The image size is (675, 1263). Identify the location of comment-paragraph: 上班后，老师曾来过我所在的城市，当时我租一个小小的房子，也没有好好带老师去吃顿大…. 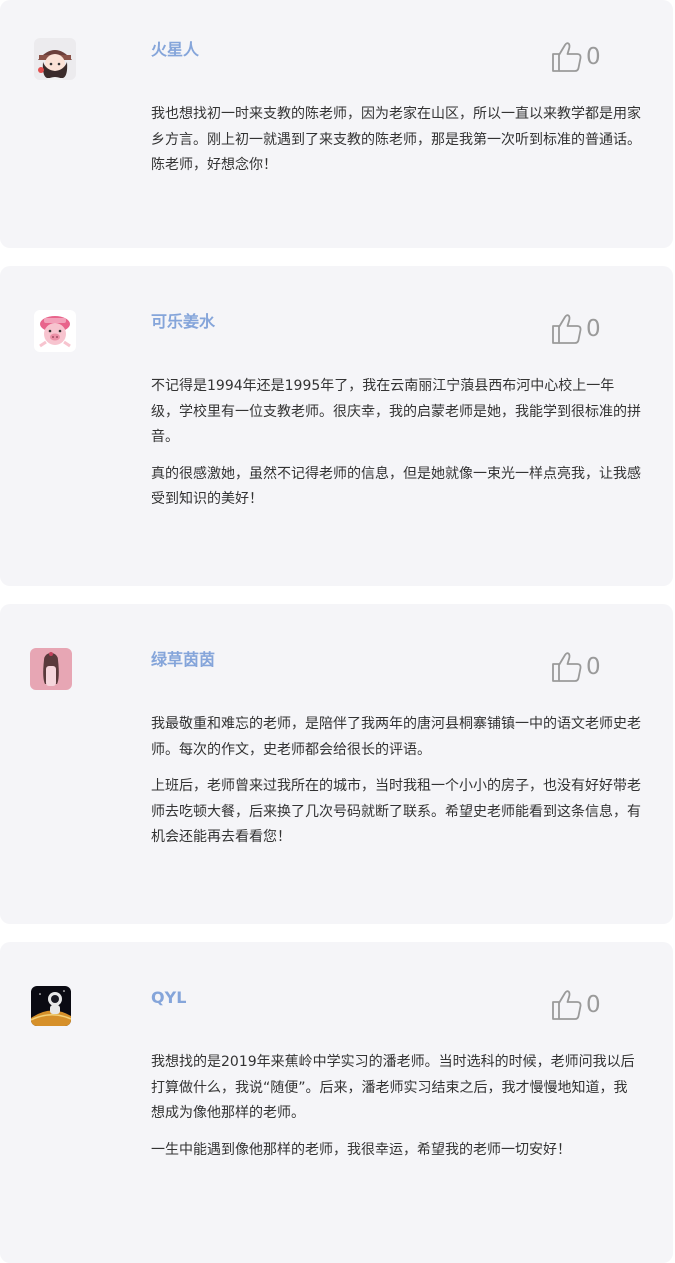
(396, 811).